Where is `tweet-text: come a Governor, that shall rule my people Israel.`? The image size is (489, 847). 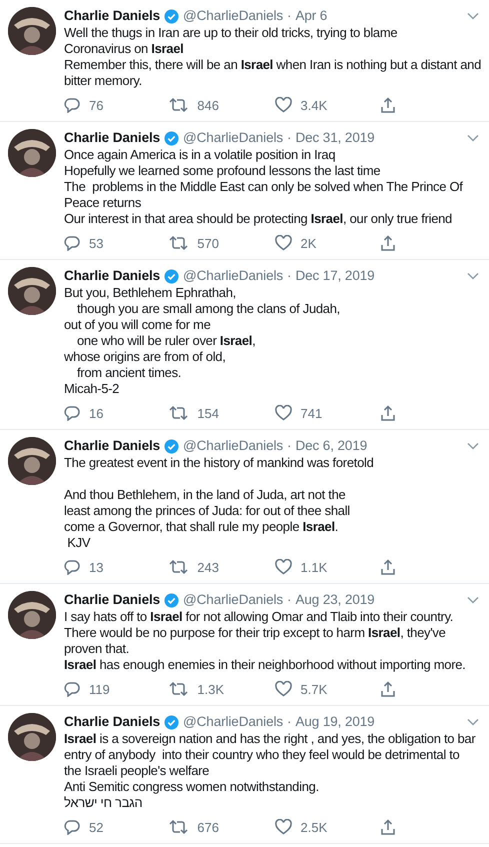
tweet-text: come a Governor, that shall rule my people Israel. is located at coordinates (202, 527).